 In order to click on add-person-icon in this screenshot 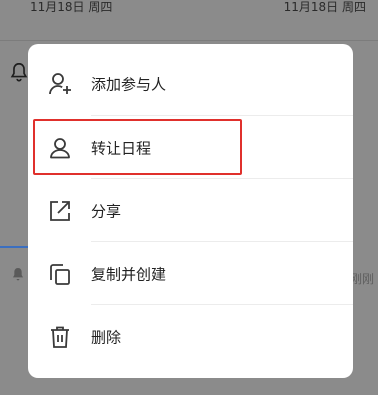, I will do `click(60, 84)`.